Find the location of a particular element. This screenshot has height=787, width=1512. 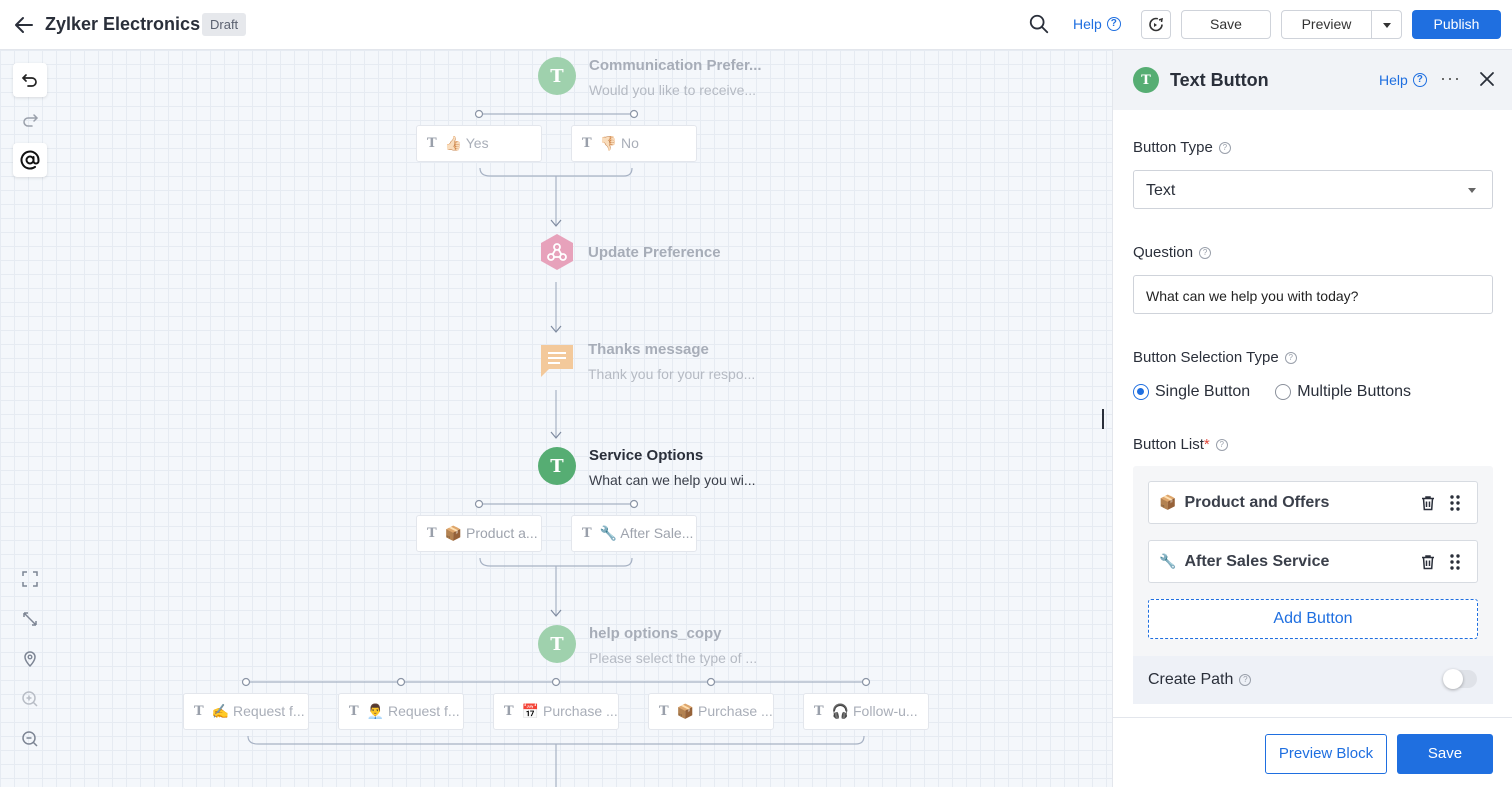

undo-button is located at coordinates (30, 80).